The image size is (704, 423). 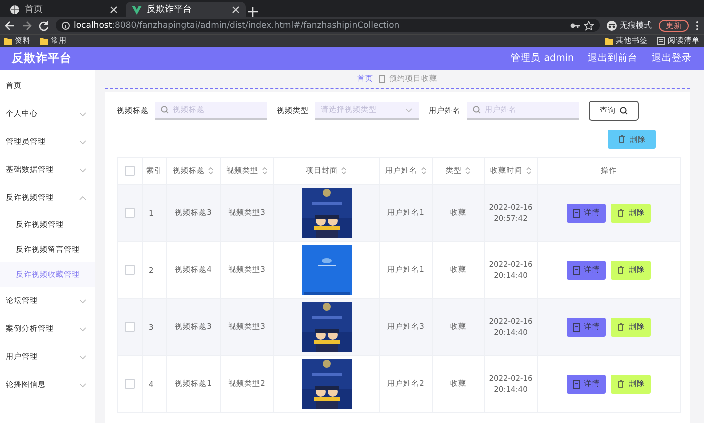 I want to click on more-icon, so click(x=697, y=25).